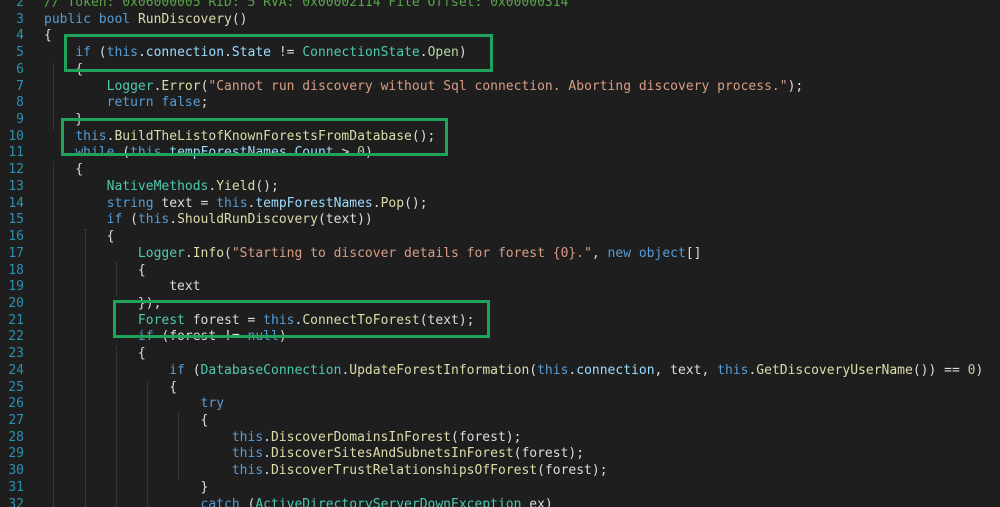 Image resolution: width=1000 pixels, height=507 pixels. Describe the element at coordinates (500, 120) in the screenshot. I see `code-line: 9 }` at that location.